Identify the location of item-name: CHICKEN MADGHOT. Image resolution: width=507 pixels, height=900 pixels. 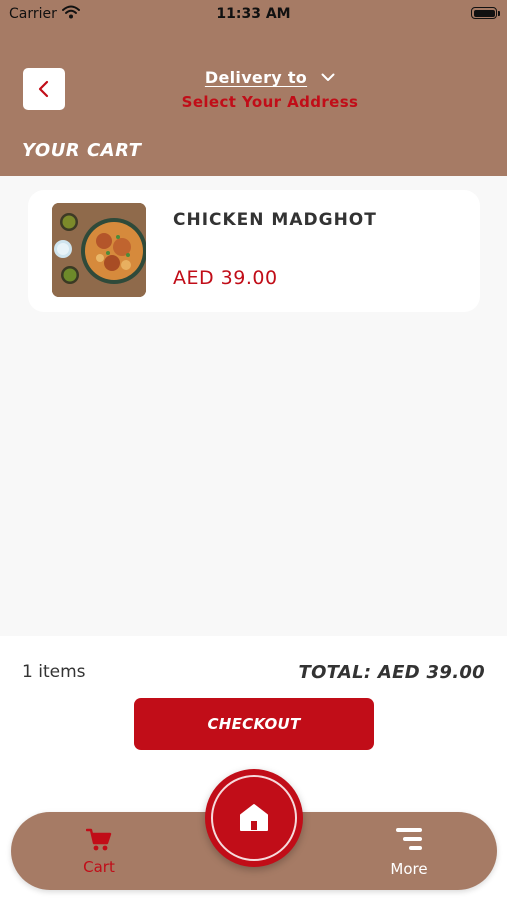
(275, 220).